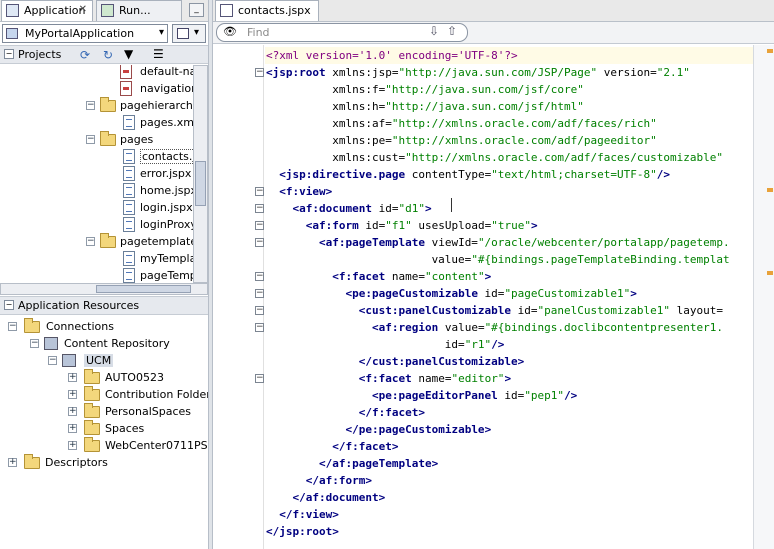 Image resolution: width=774 pixels, height=549 pixels. I want to click on tree-folder: − pagehierarchy, so click(139, 105).